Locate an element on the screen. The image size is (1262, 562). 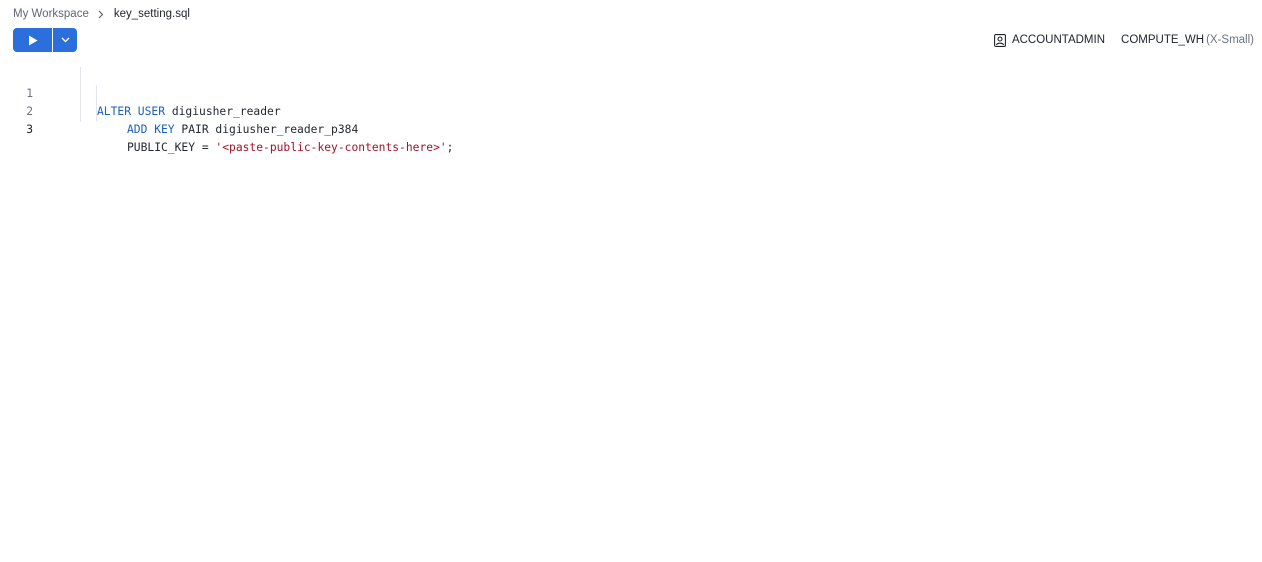
code-line: 1 ALTER USER digiusher_reader is located at coordinates (631, 92).